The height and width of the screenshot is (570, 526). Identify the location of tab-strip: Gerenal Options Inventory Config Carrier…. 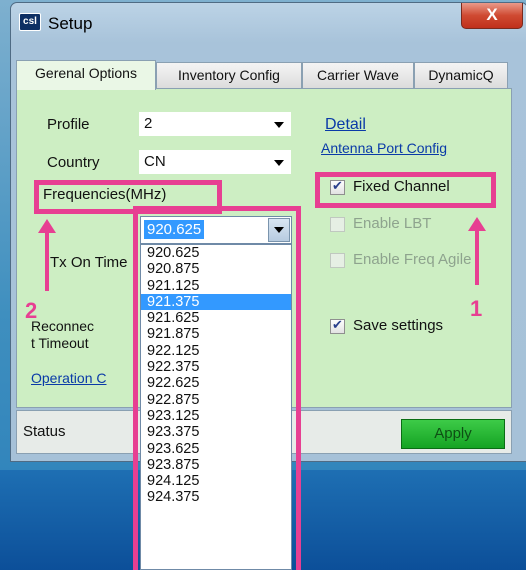
(264, 75).